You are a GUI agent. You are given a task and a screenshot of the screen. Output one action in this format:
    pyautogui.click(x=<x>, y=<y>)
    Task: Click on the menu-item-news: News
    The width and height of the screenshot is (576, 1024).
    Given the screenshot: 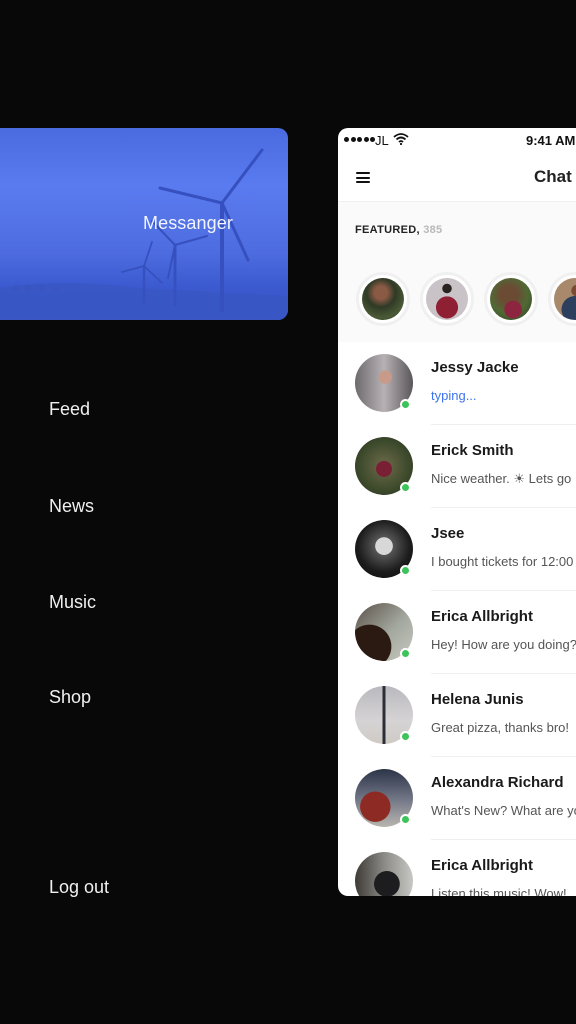 What is the action you would take?
    pyautogui.click(x=71, y=506)
    